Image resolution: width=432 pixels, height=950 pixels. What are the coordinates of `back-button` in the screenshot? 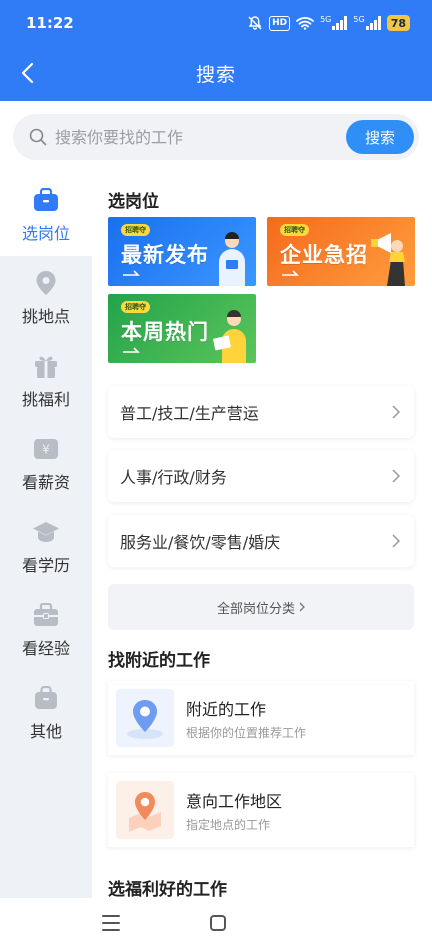 It's located at (27, 73).